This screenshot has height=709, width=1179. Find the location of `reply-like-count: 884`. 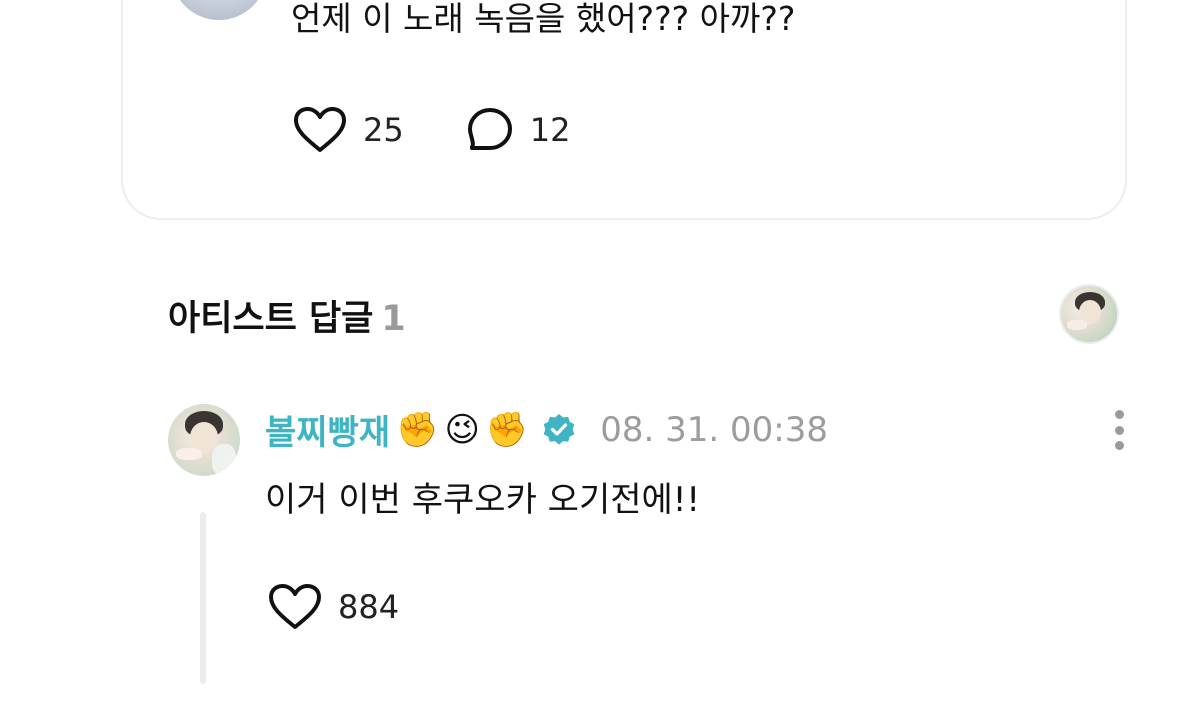

reply-like-count: 884 is located at coordinates (369, 607).